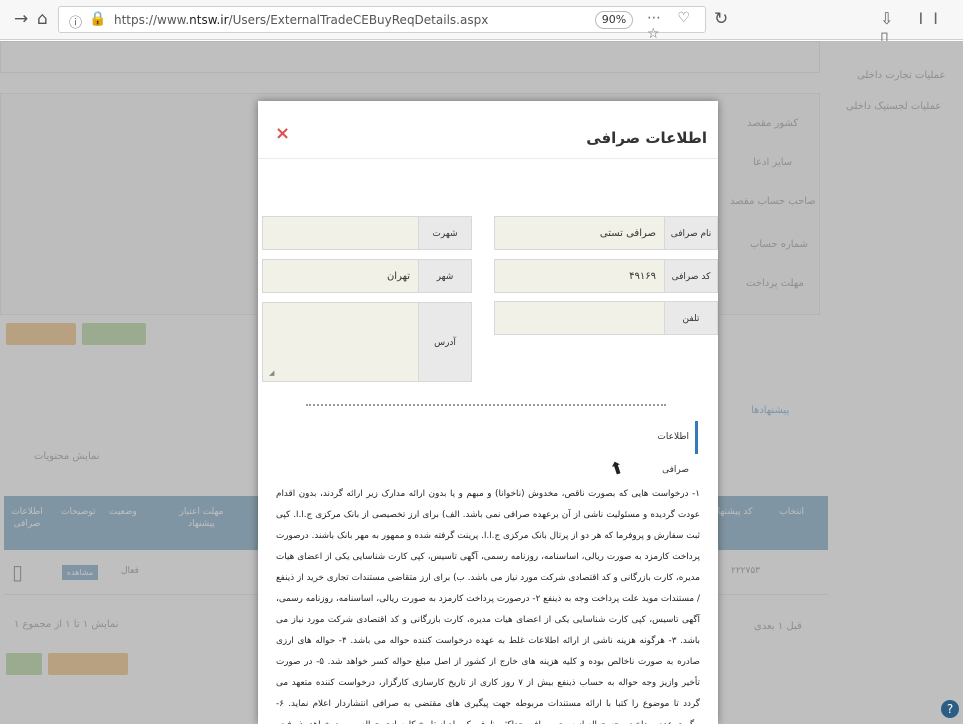  What do you see at coordinates (488, 130) in the screenshot?
I see `modal-header: × اطلاعات صرافی` at bounding box center [488, 130].